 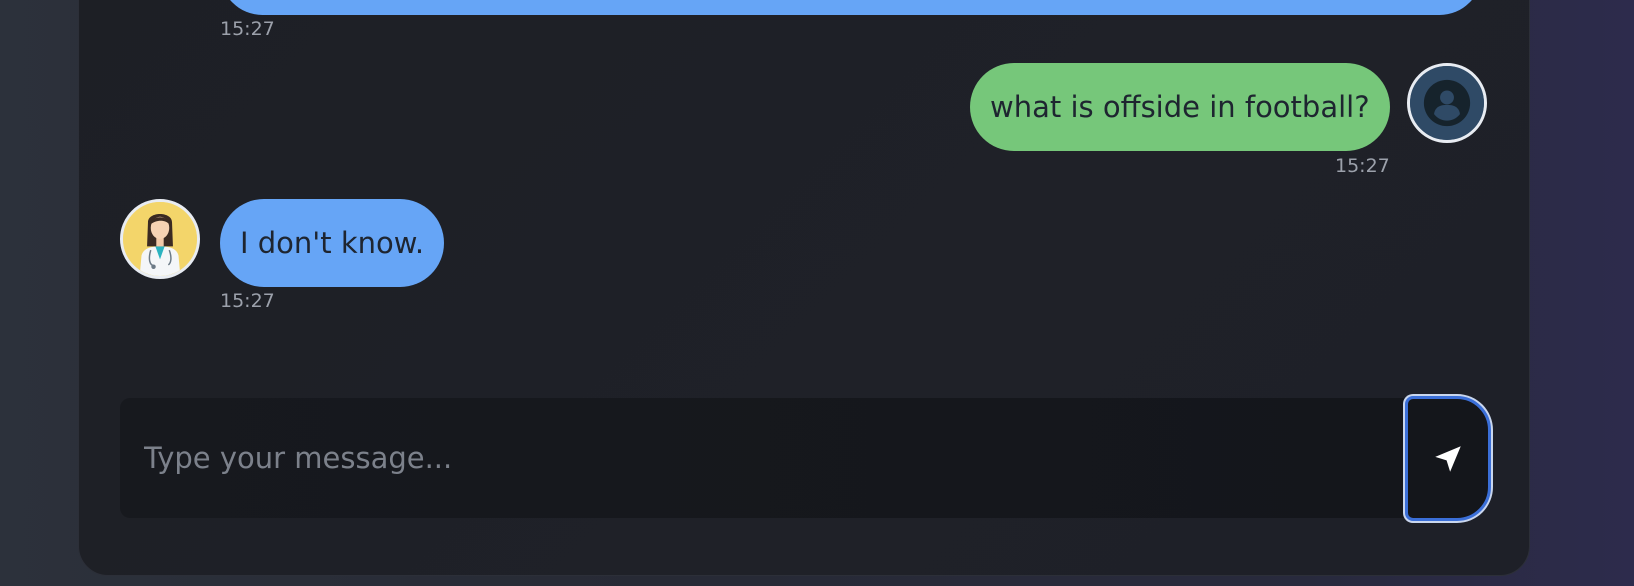 I want to click on user-icon, so click(x=1447, y=103).